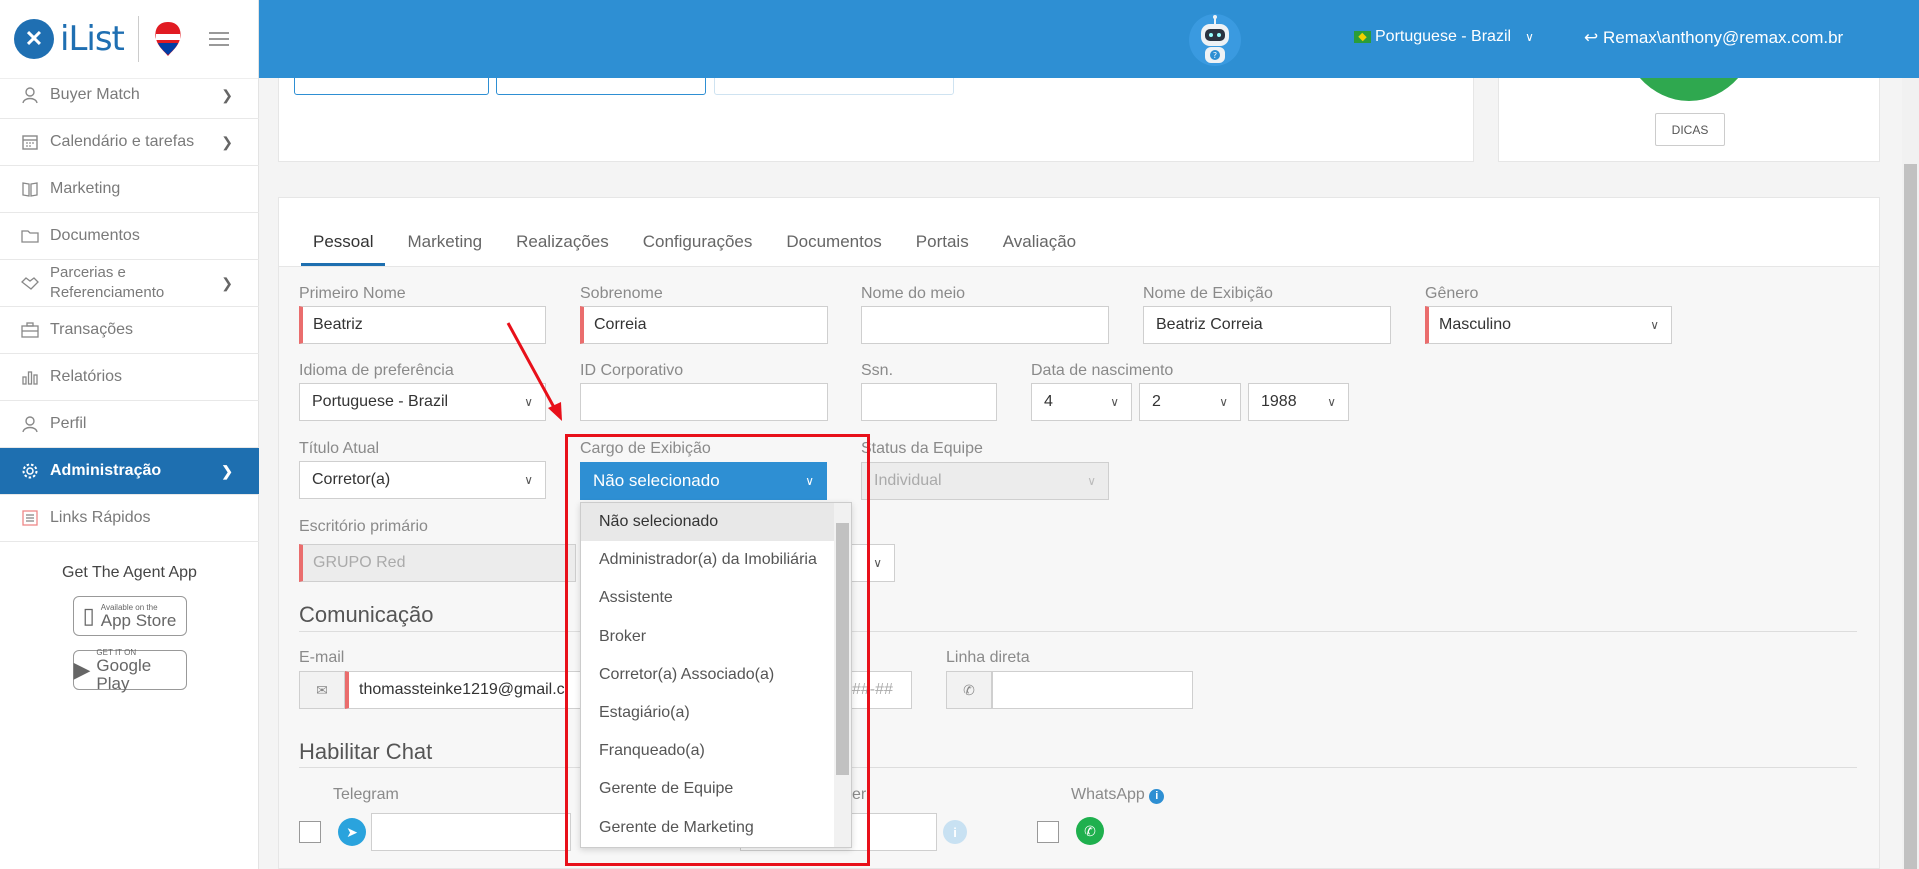  What do you see at coordinates (352, 293) in the screenshot?
I see `primeiro-nome-label: Primeiro Nome` at bounding box center [352, 293].